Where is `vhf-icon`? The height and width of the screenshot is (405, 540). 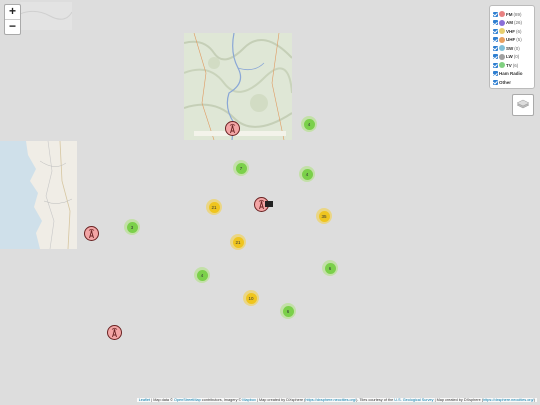 vhf-icon is located at coordinates (502, 31).